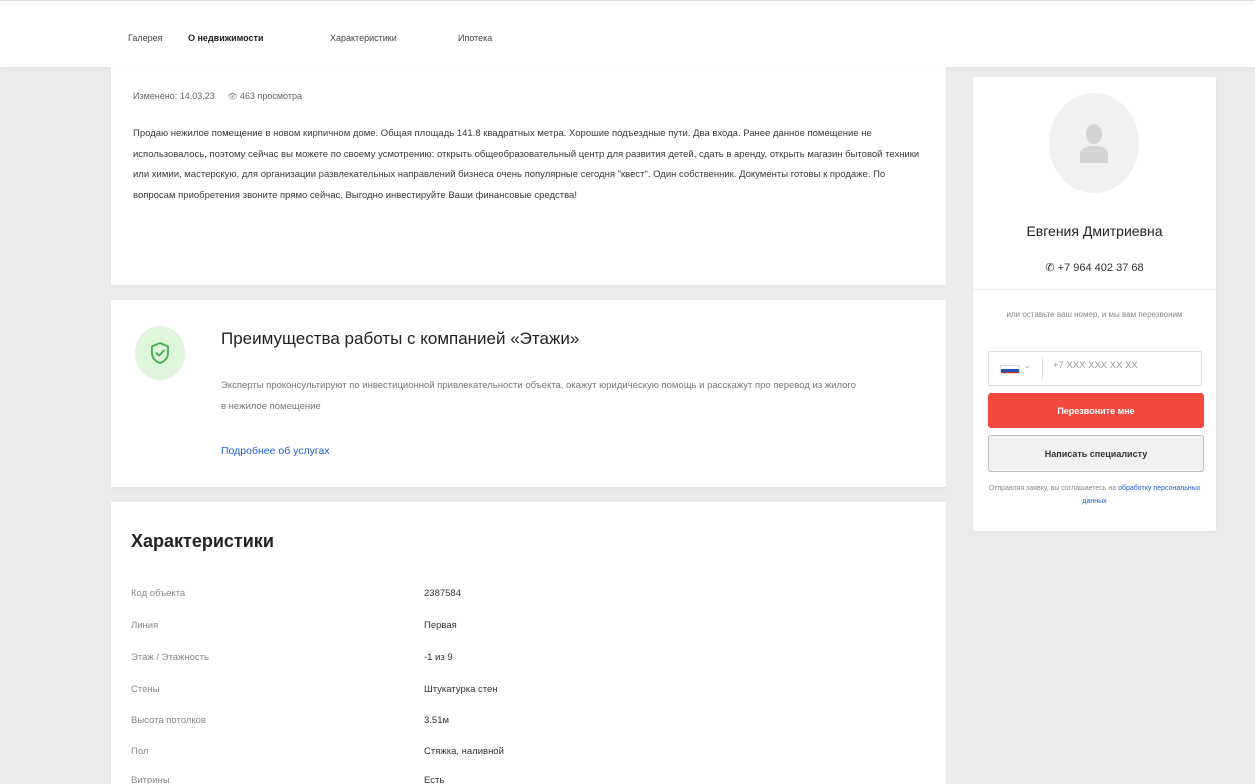 The image size is (1255, 784). What do you see at coordinates (1010, 369) in the screenshot?
I see `russia-flag-icon` at bounding box center [1010, 369].